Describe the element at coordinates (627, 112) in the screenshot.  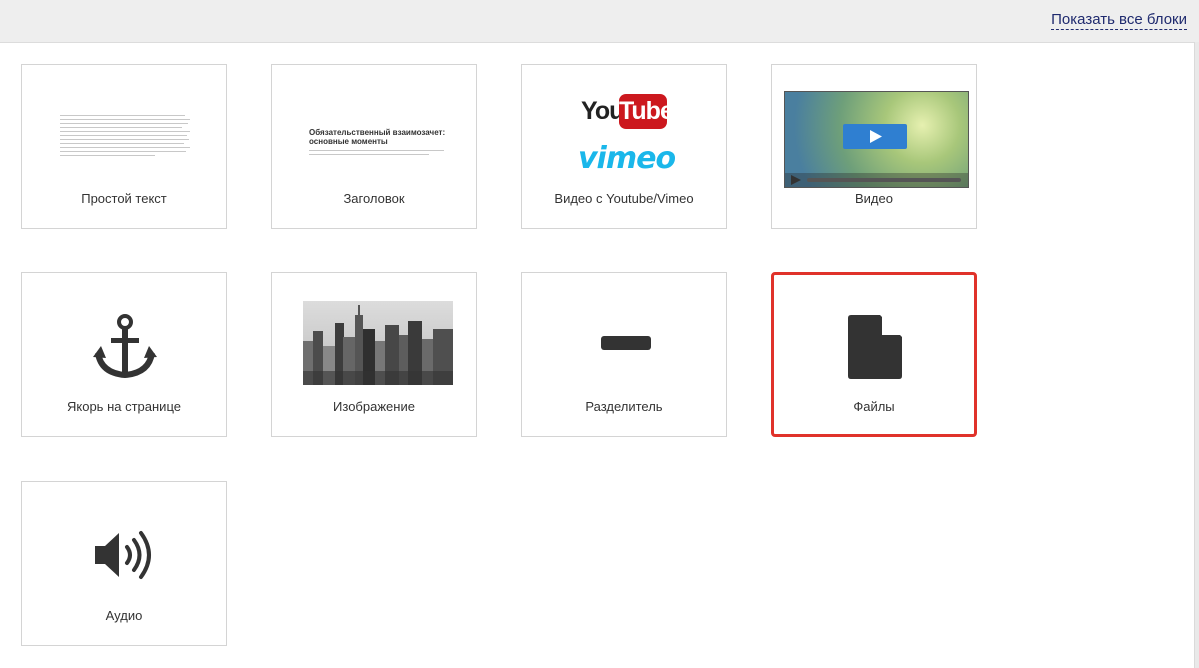
I see `youtube-logo: You Tube` at that location.